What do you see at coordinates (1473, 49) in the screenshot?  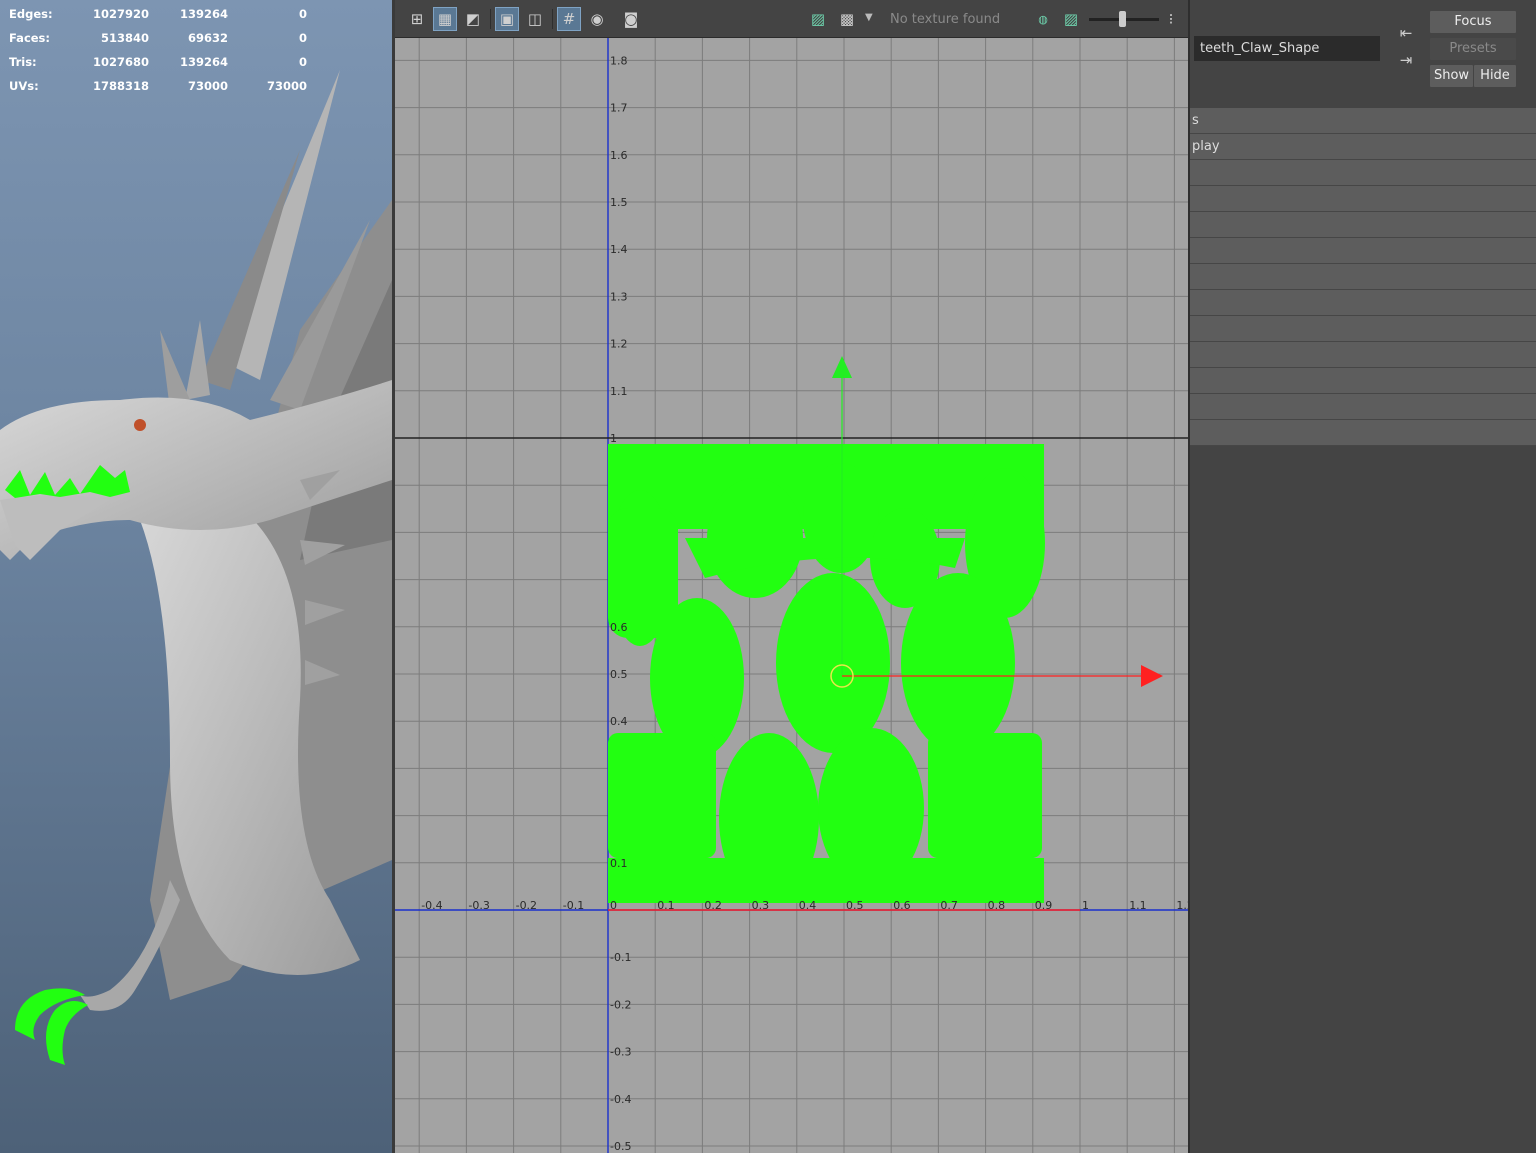 I see `presets-button: Presets` at bounding box center [1473, 49].